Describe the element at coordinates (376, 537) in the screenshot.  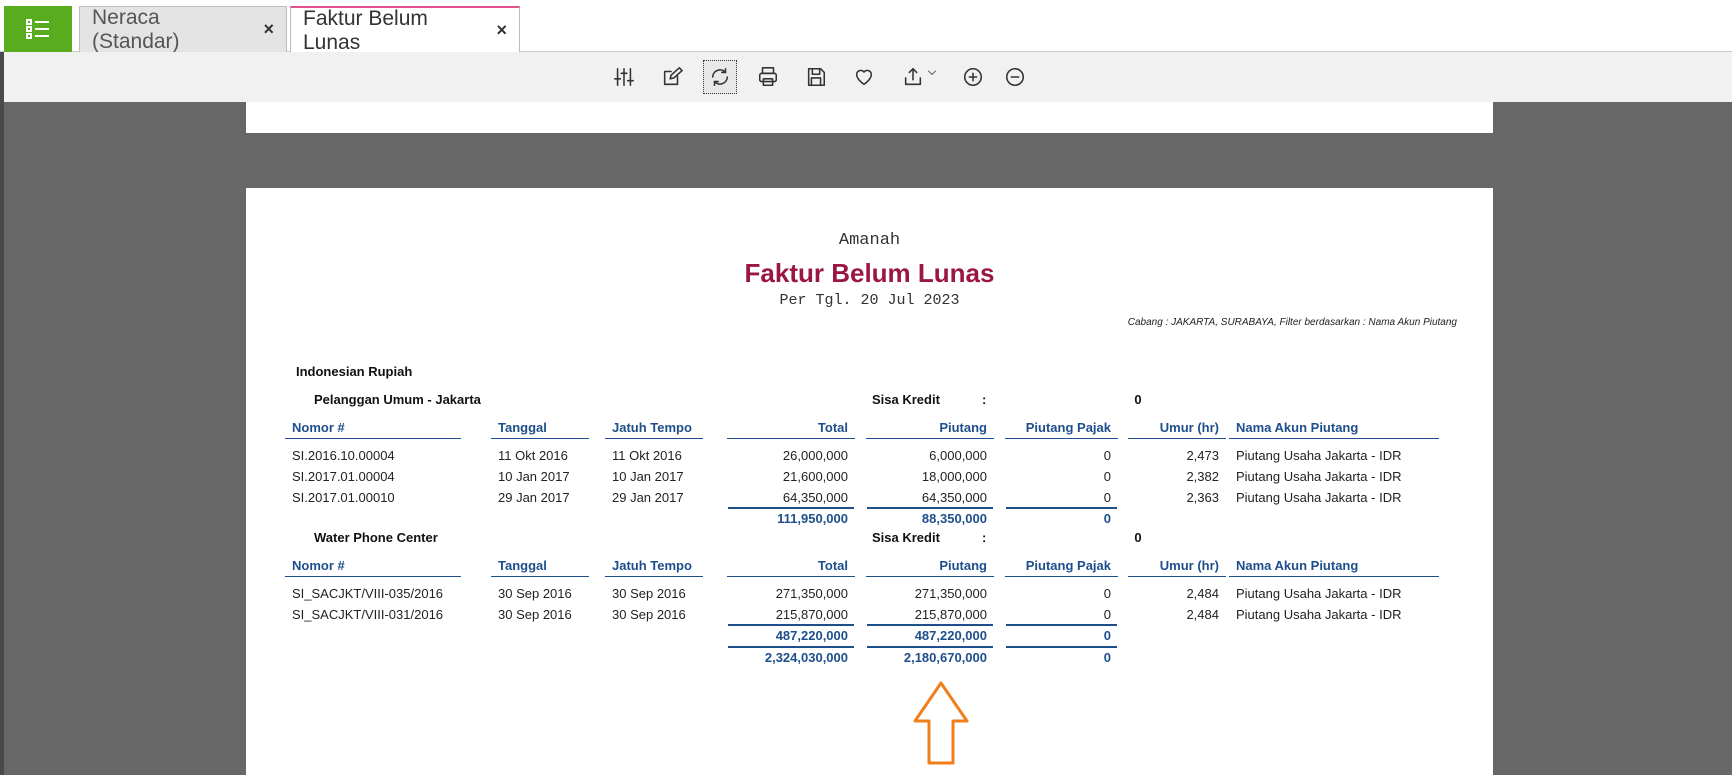
I see `customer-name: Water Phone Center` at that location.